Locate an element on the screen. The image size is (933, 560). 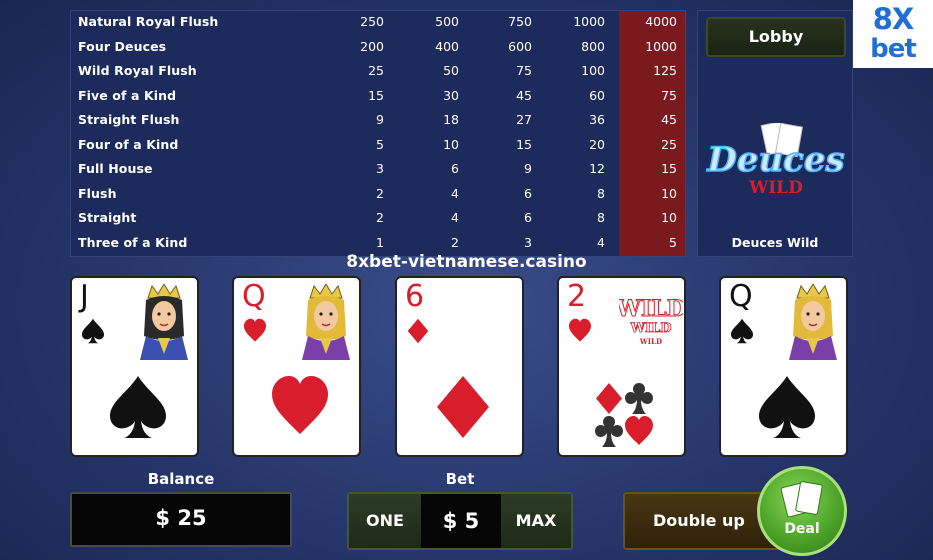
paytable-payout-coin-4: 60 is located at coordinates (597, 95).